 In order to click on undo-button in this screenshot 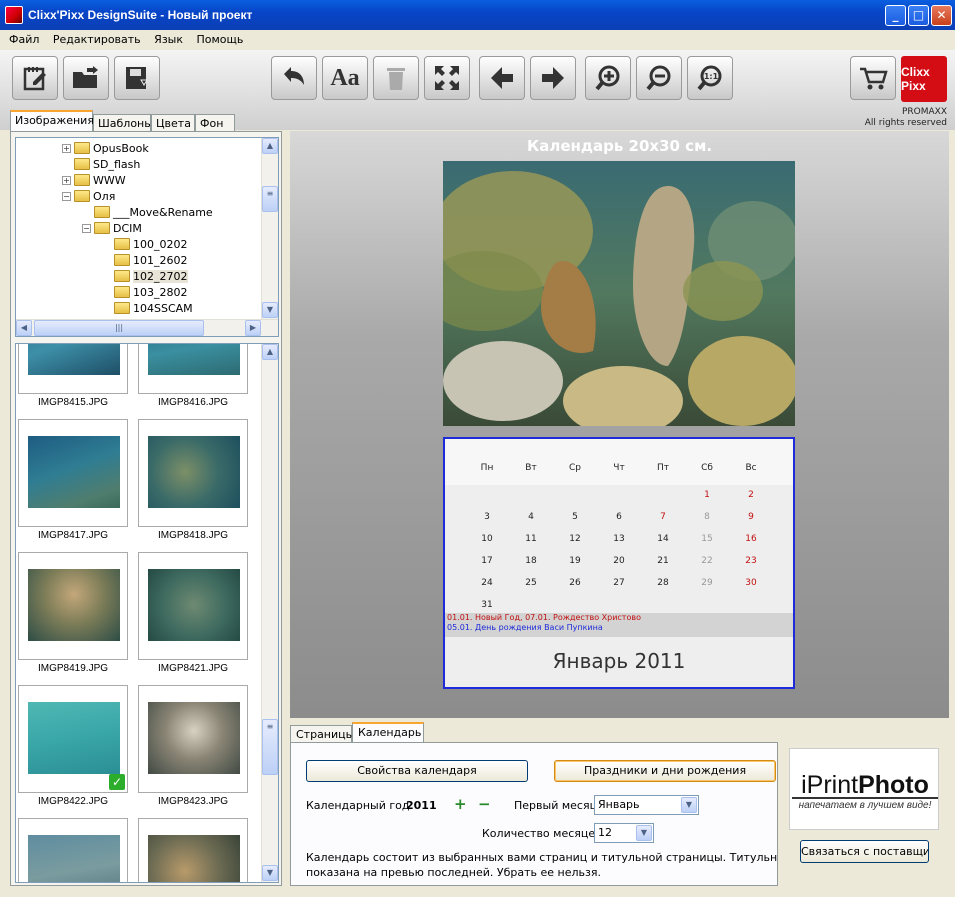, I will do `click(294, 78)`.